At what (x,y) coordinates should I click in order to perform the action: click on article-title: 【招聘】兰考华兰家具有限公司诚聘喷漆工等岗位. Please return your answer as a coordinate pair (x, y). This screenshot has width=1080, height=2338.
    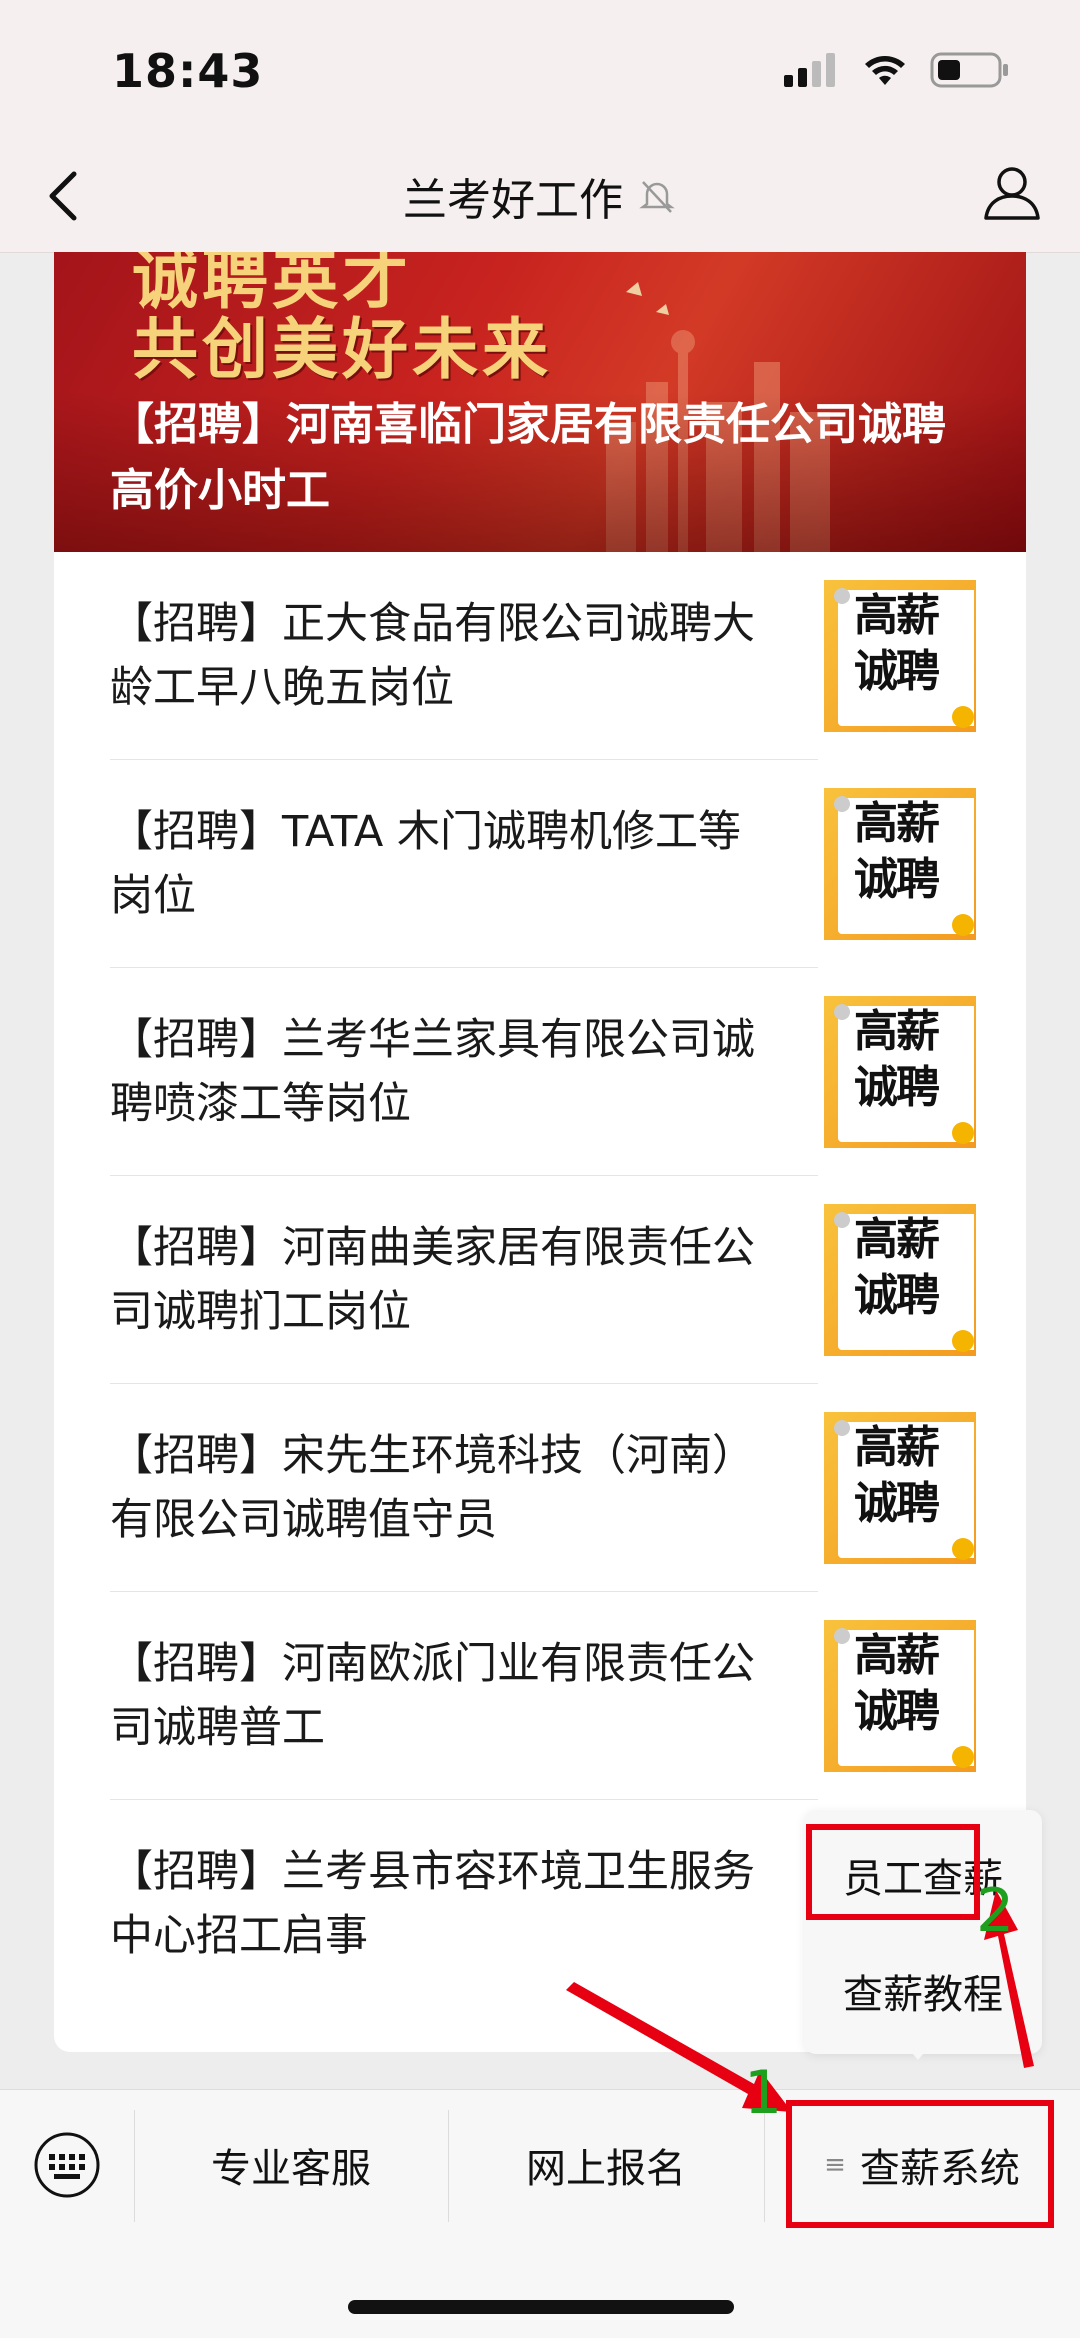
    Looking at the image, I should click on (432, 1072).